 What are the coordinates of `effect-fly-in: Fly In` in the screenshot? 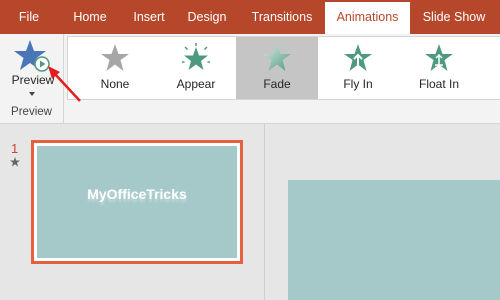 It's located at (358, 68).